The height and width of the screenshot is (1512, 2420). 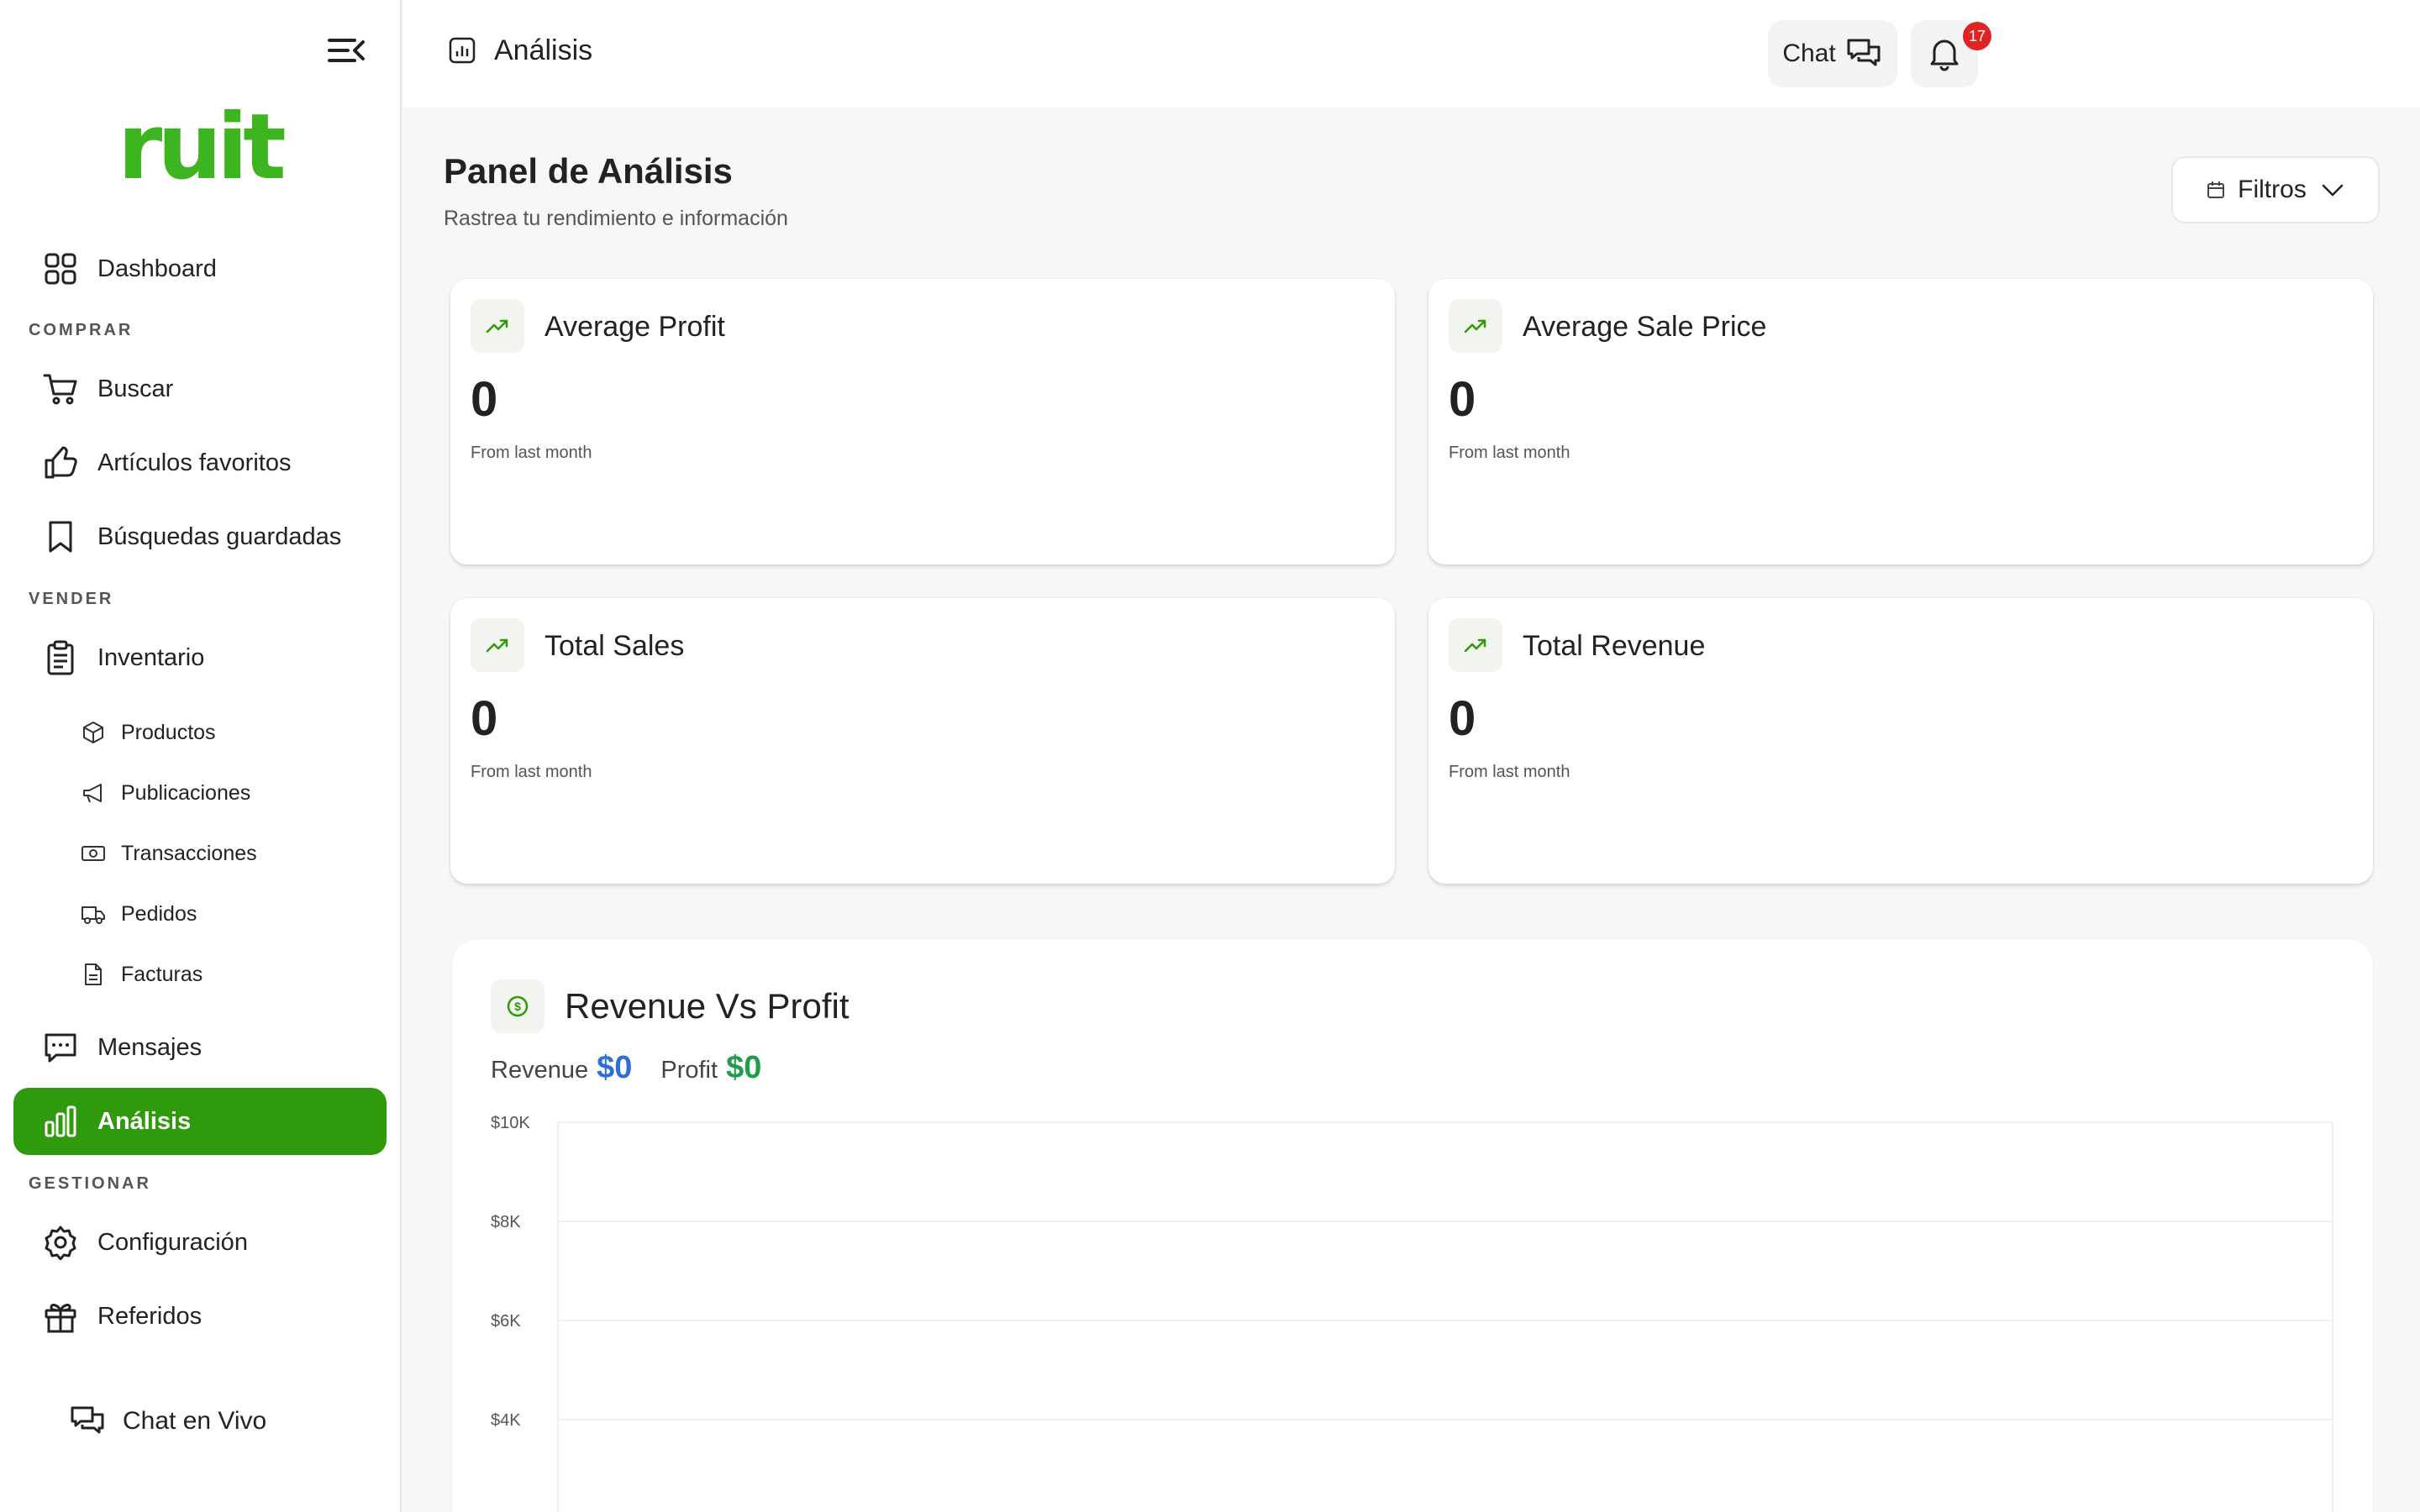 What do you see at coordinates (144, 1121) in the screenshot?
I see `sidebar-item-label: Análisis` at bounding box center [144, 1121].